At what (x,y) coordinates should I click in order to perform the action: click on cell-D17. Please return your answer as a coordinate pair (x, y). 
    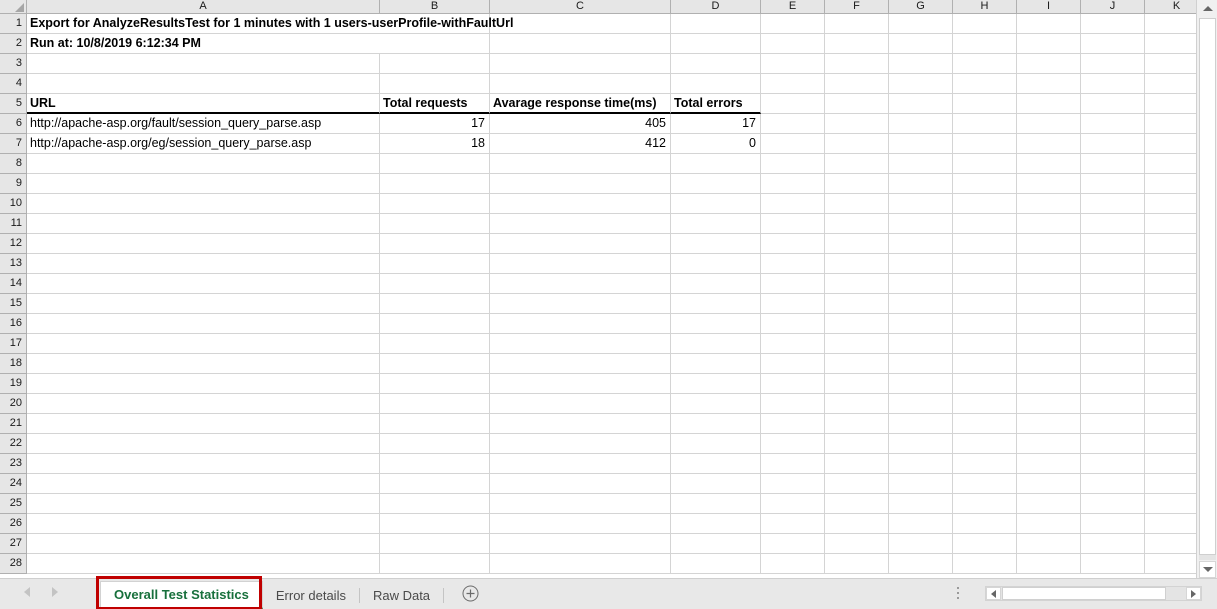
    Looking at the image, I should click on (716, 344).